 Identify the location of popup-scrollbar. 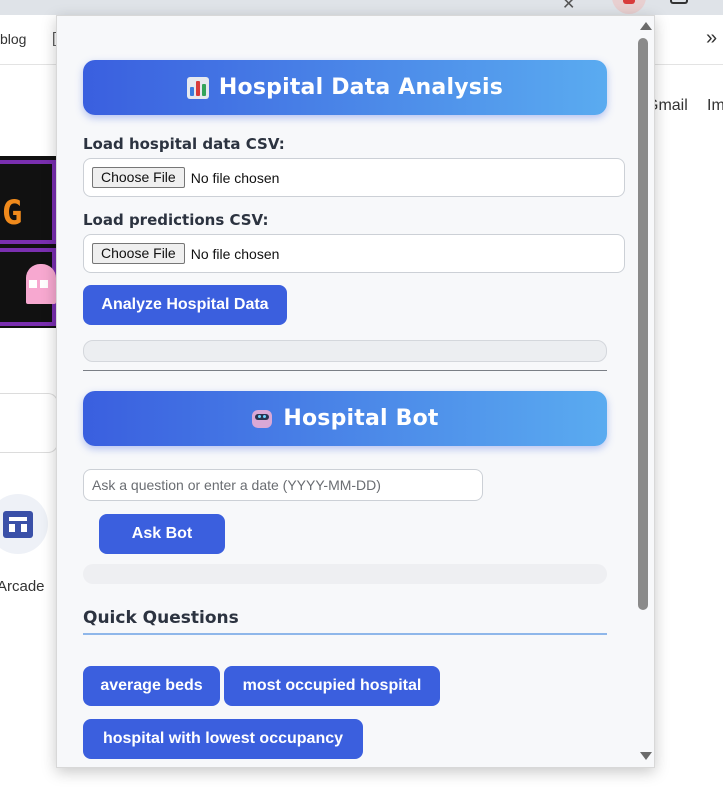
(644, 391).